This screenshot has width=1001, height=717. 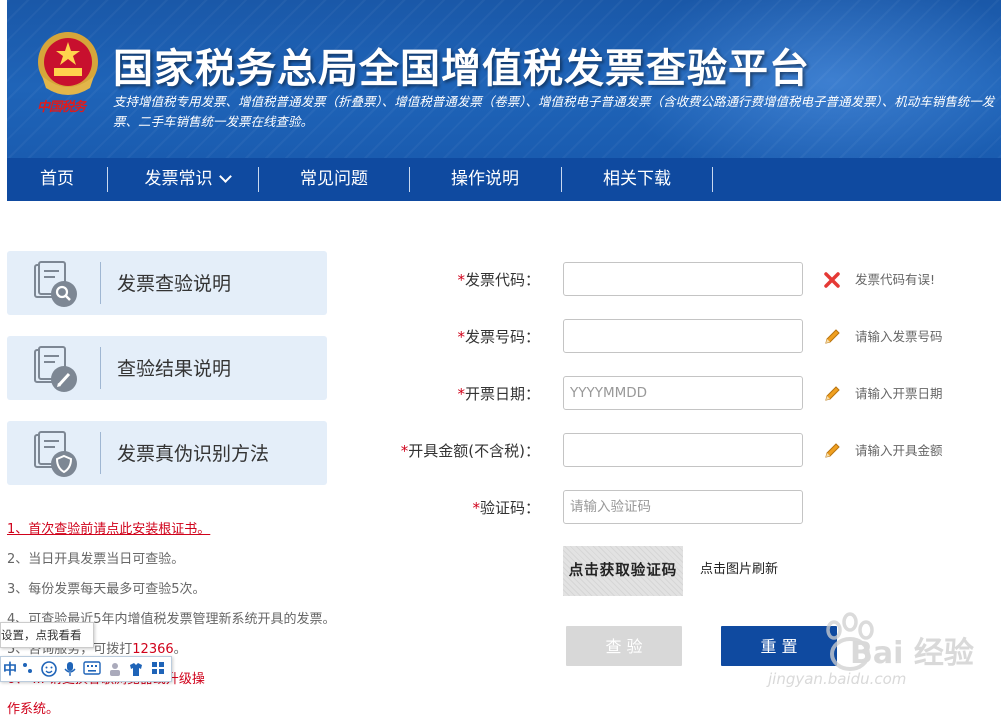 What do you see at coordinates (683, 450) in the screenshot?
I see `amount-input` at bounding box center [683, 450].